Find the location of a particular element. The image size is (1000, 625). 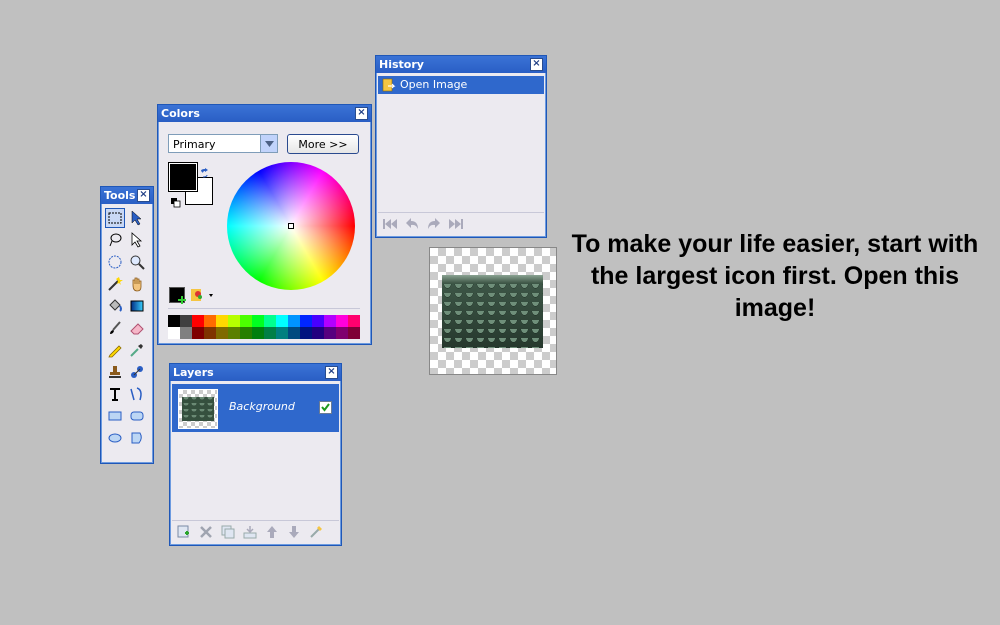

move-layer-down-icon is located at coordinates (294, 532).